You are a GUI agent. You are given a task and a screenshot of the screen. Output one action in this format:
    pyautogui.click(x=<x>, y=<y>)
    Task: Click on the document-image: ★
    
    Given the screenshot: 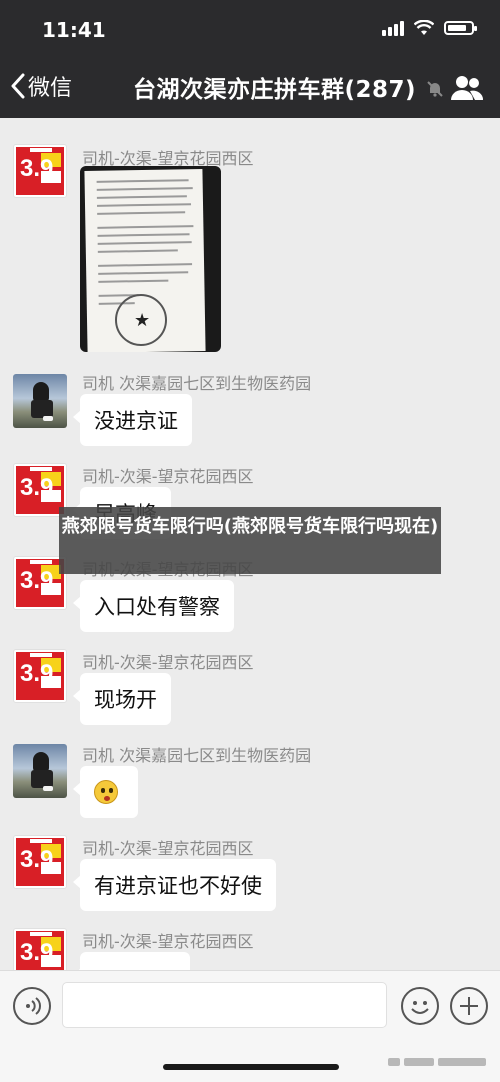 What is the action you would take?
    pyautogui.click(x=150, y=259)
    